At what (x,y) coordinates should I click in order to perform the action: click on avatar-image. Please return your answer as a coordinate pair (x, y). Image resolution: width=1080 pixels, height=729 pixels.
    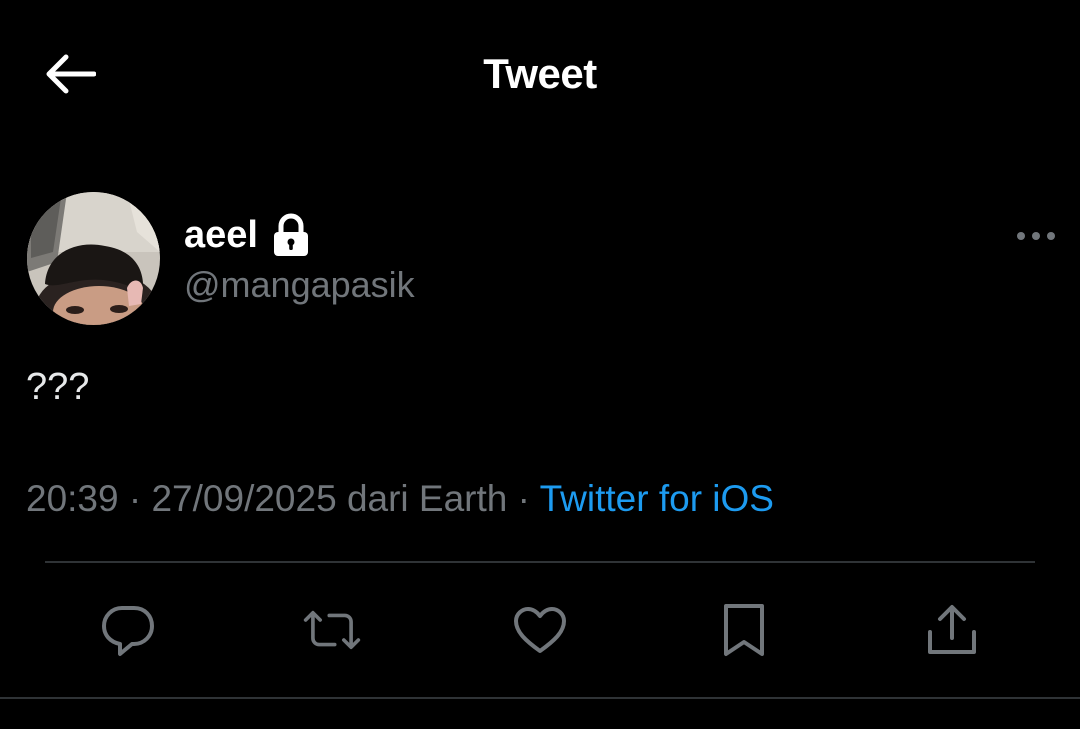
    Looking at the image, I should click on (93, 258).